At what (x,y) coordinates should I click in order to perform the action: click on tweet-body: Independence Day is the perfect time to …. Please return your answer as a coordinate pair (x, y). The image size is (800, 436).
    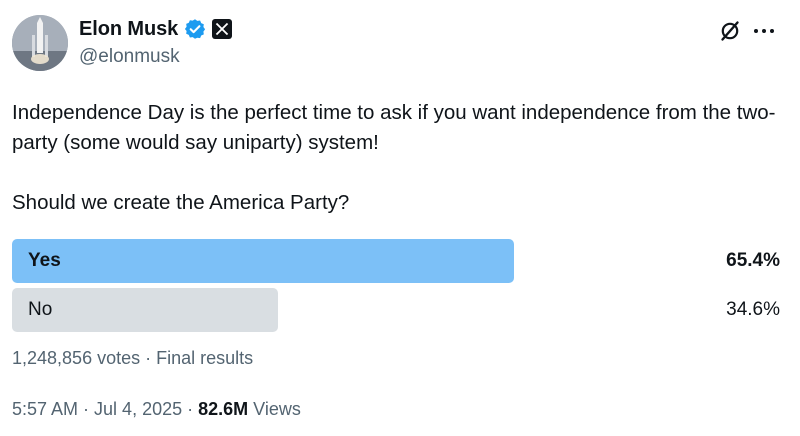
    Looking at the image, I should click on (394, 127).